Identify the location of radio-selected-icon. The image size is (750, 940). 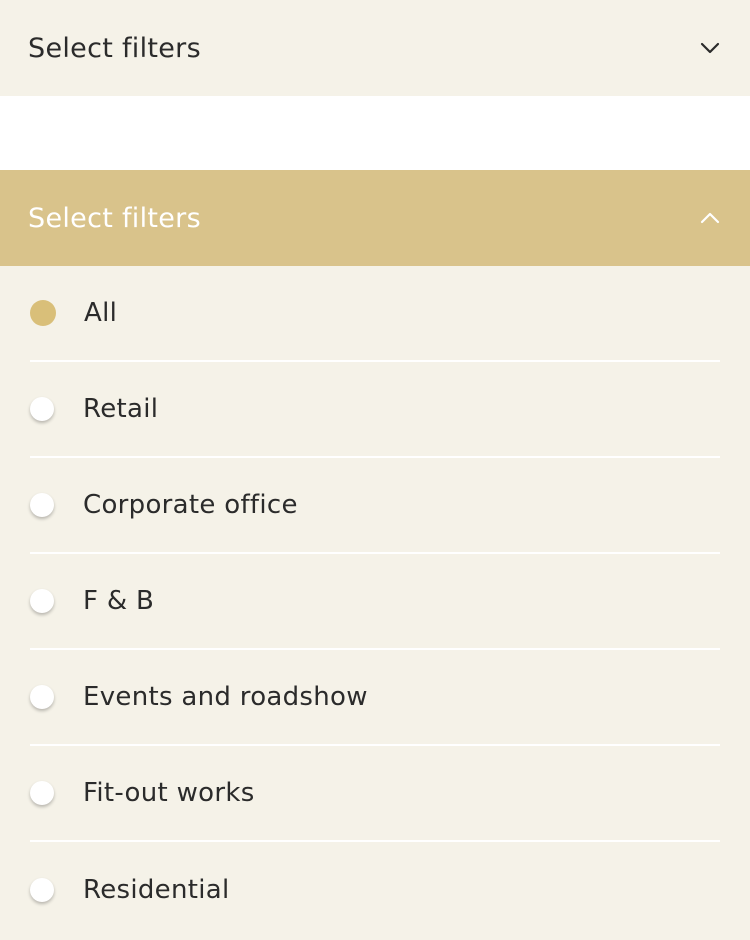
(43, 313).